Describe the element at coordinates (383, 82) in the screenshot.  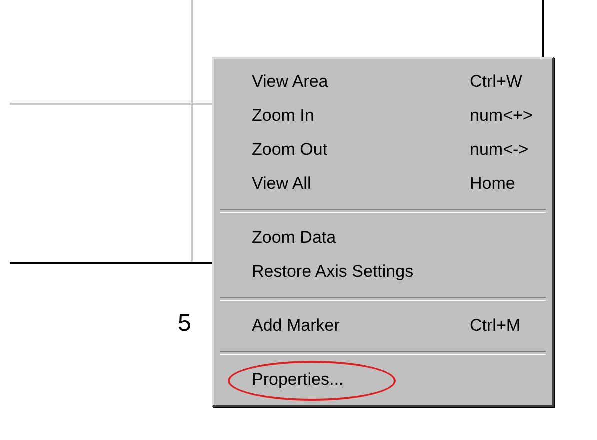
I see `menu-item: View Area Ctrl+W` at that location.